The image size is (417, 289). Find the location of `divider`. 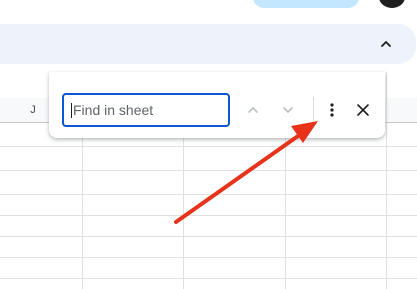

divider is located at coordinates (313, 110).